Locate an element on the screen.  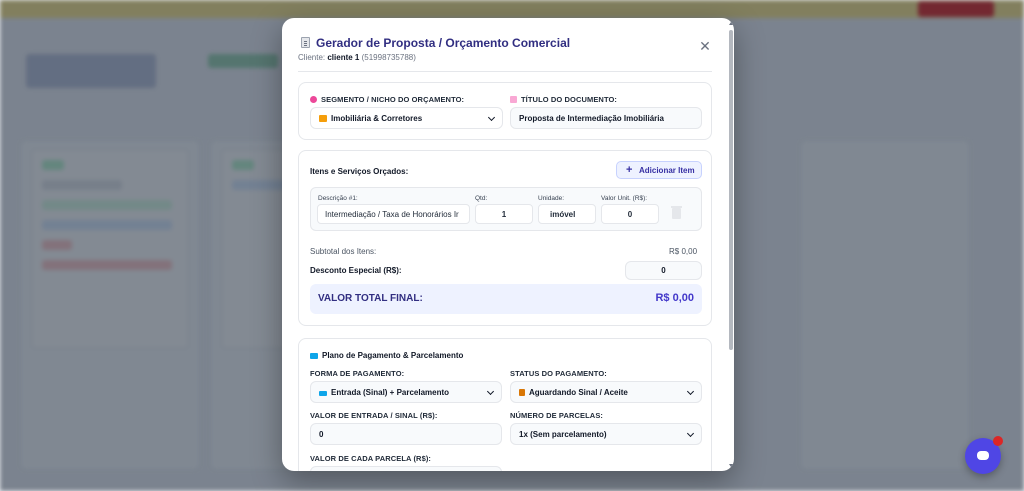
unit-label: Unidade: is located at coordinates (551, 198).